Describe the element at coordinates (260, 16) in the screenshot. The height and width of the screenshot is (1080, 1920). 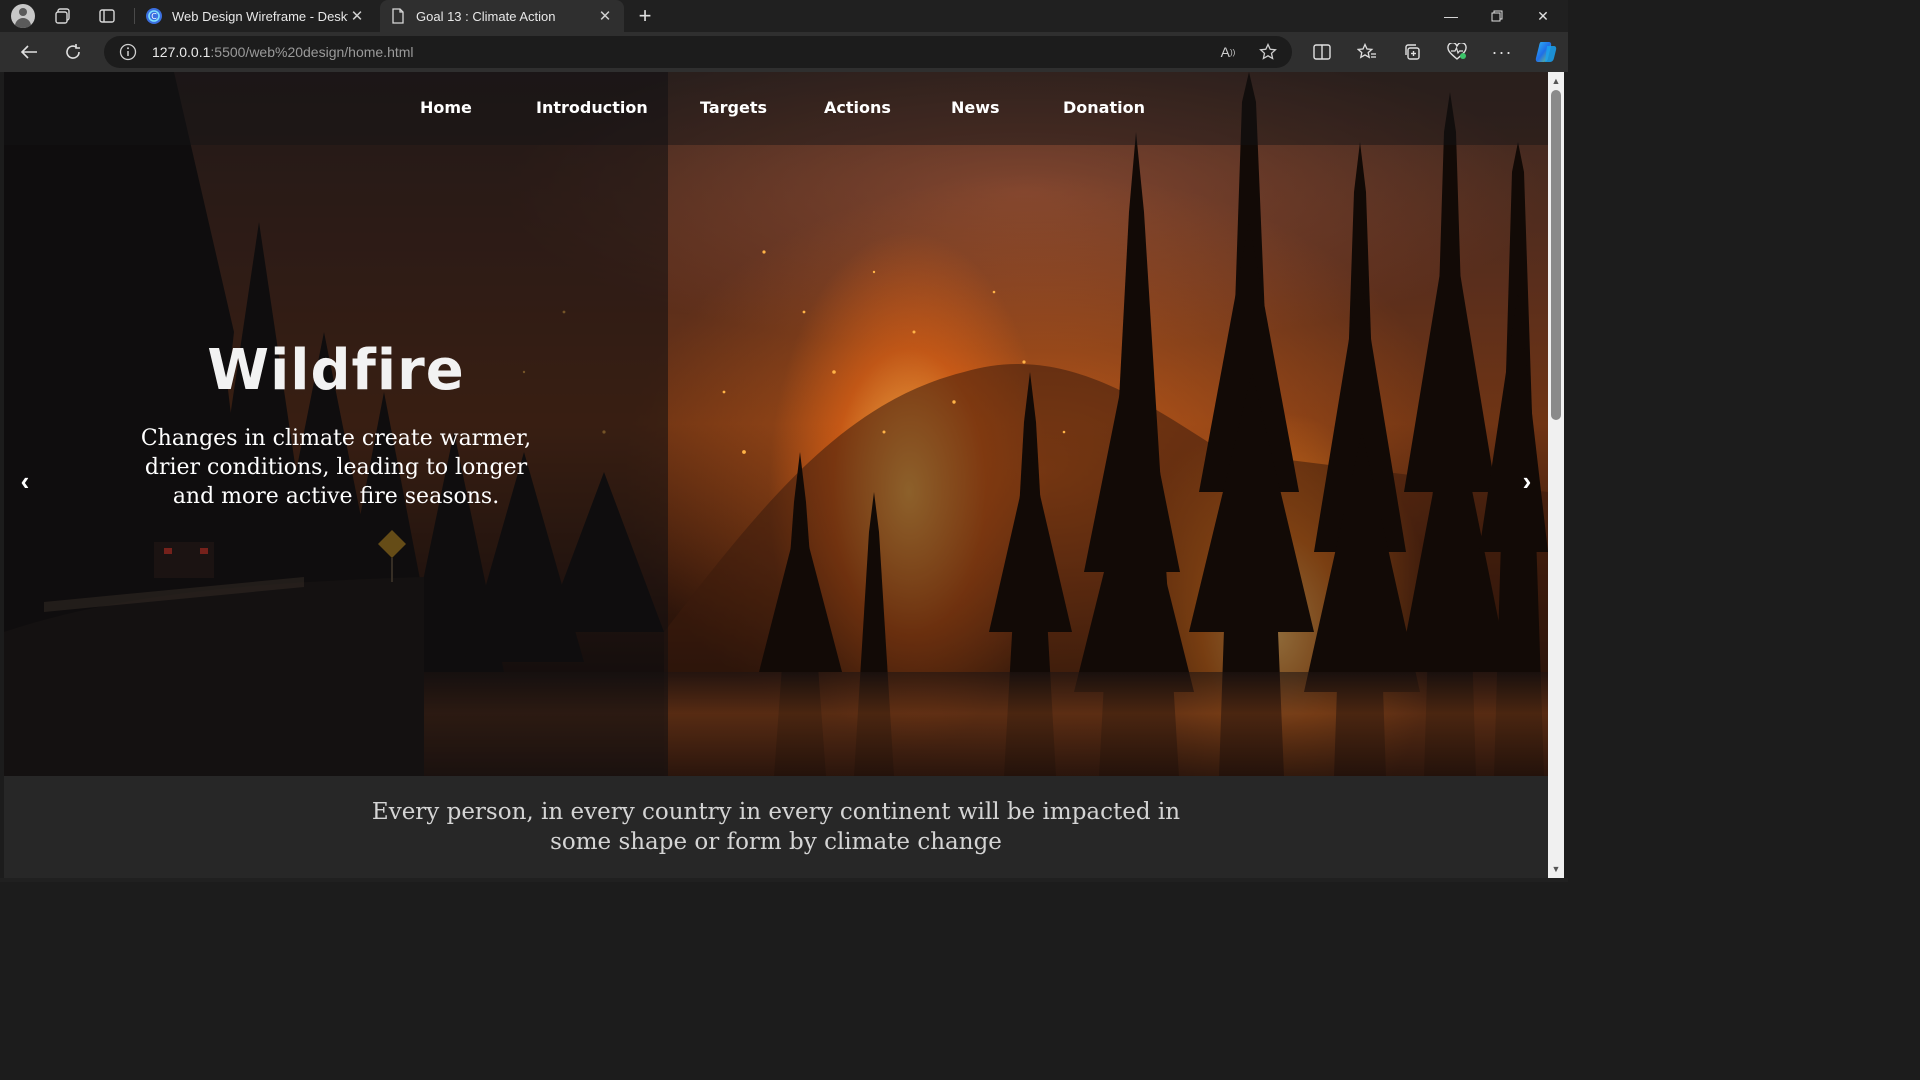
I see `tab-title: Web Design Wireframe - Desktop` at that location.